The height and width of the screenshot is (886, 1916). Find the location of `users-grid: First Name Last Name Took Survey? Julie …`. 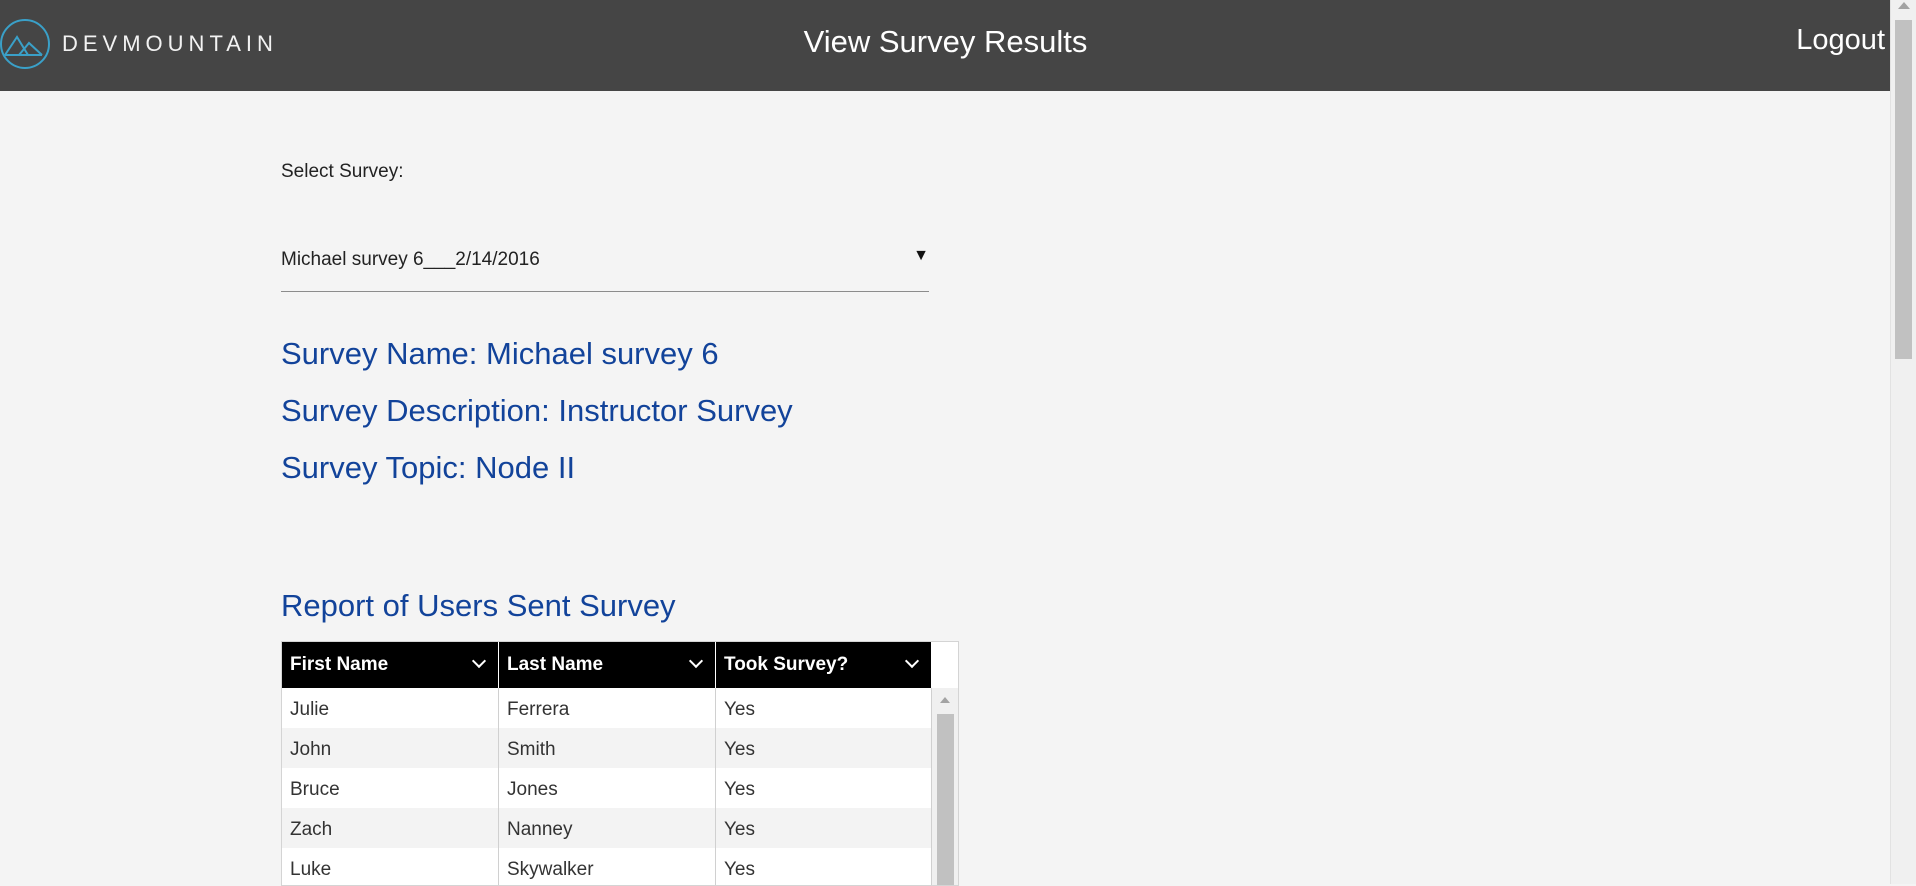

users-grid: First Name Last Name Took Survey? Julie … is located at coordinates (620, 763).